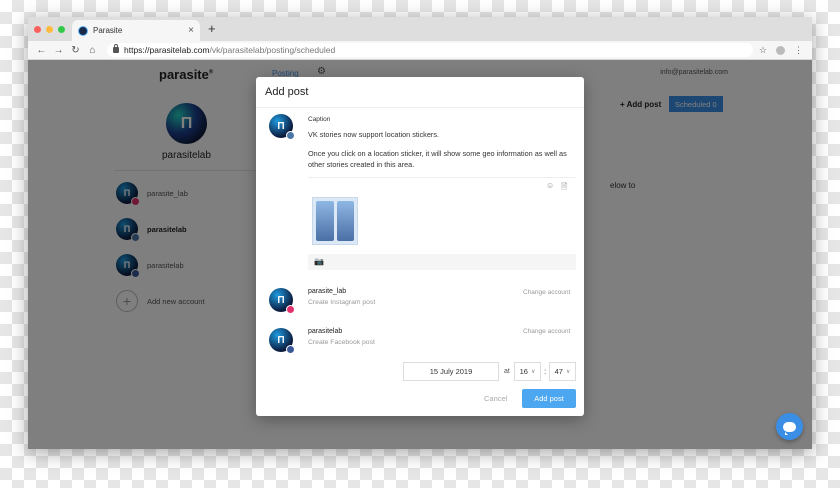 Image resolution: width=840 pixels, height=488 pixels. What do you see at coordinates (290, 309) in the screenshot?
I see `instagram-badge-icon` at bounding box center [290, 309].